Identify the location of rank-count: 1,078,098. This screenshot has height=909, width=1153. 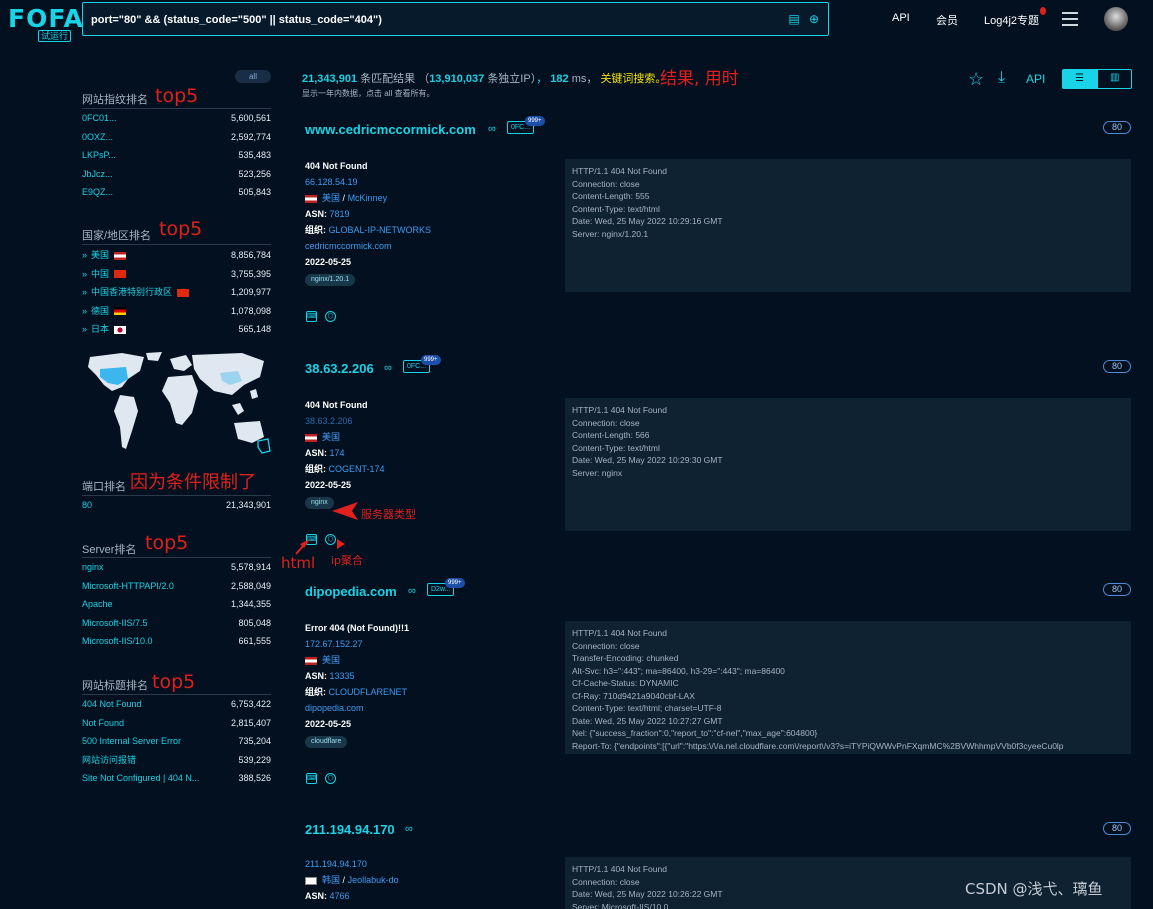
(250, 310).